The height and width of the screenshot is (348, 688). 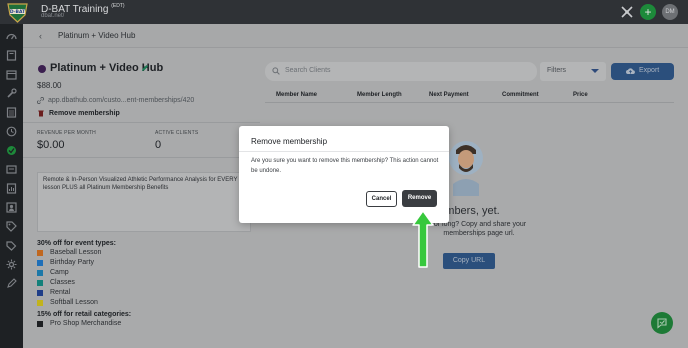 I want to click on add-button: +, so click(x=648, y=12).